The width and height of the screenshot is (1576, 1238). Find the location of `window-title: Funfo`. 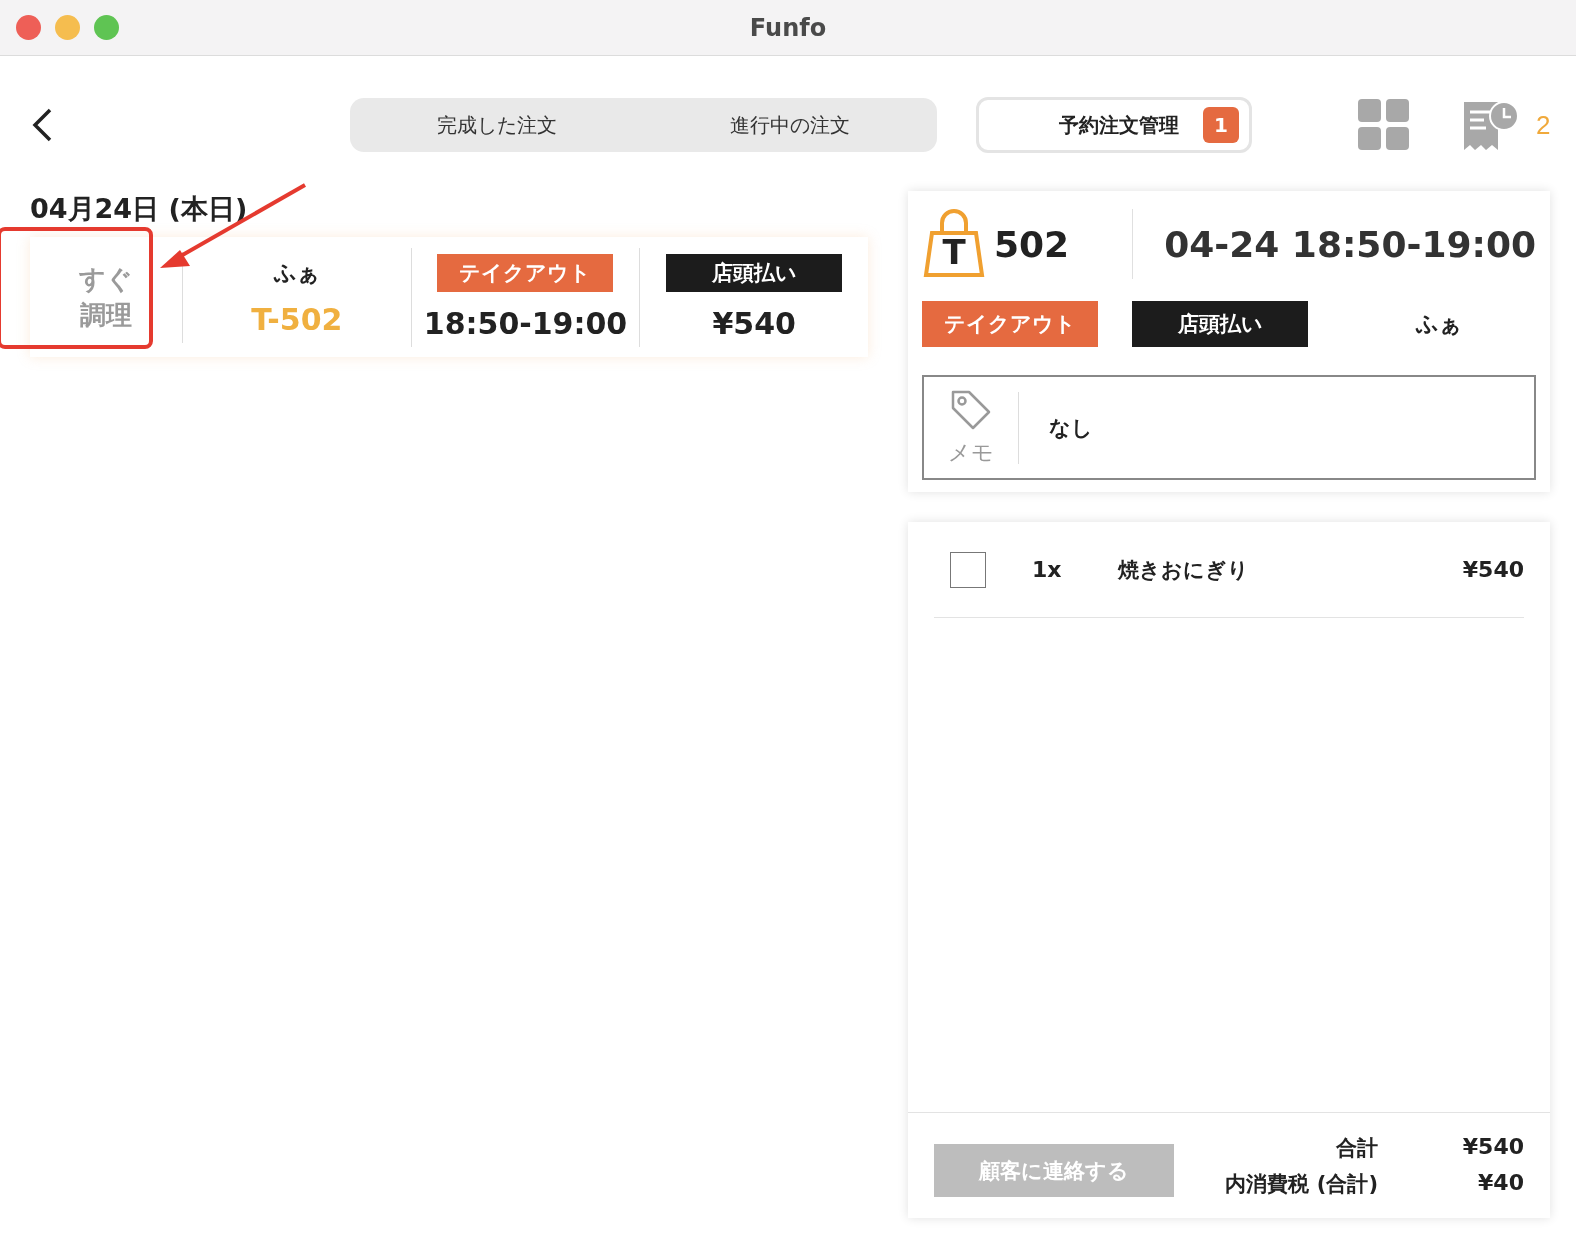

window-title: Funfo is located at coordinates (788, 27).